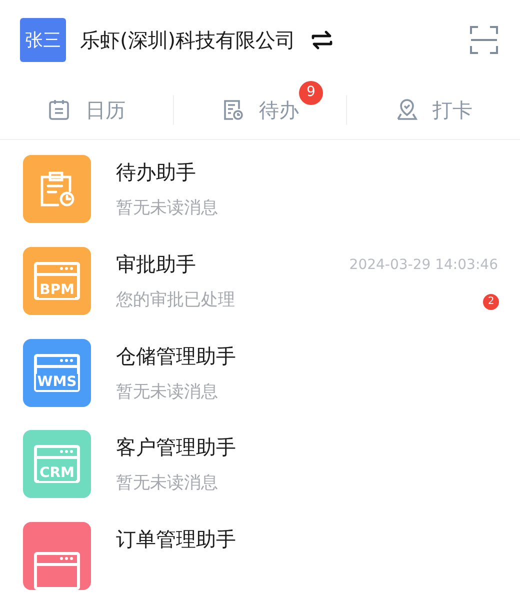 The image size is (520, 600). What do you see at coordinates (156, 172) in the screenshot?
I see `assistant-title: 待办助手` at bounding box center [156, 172].